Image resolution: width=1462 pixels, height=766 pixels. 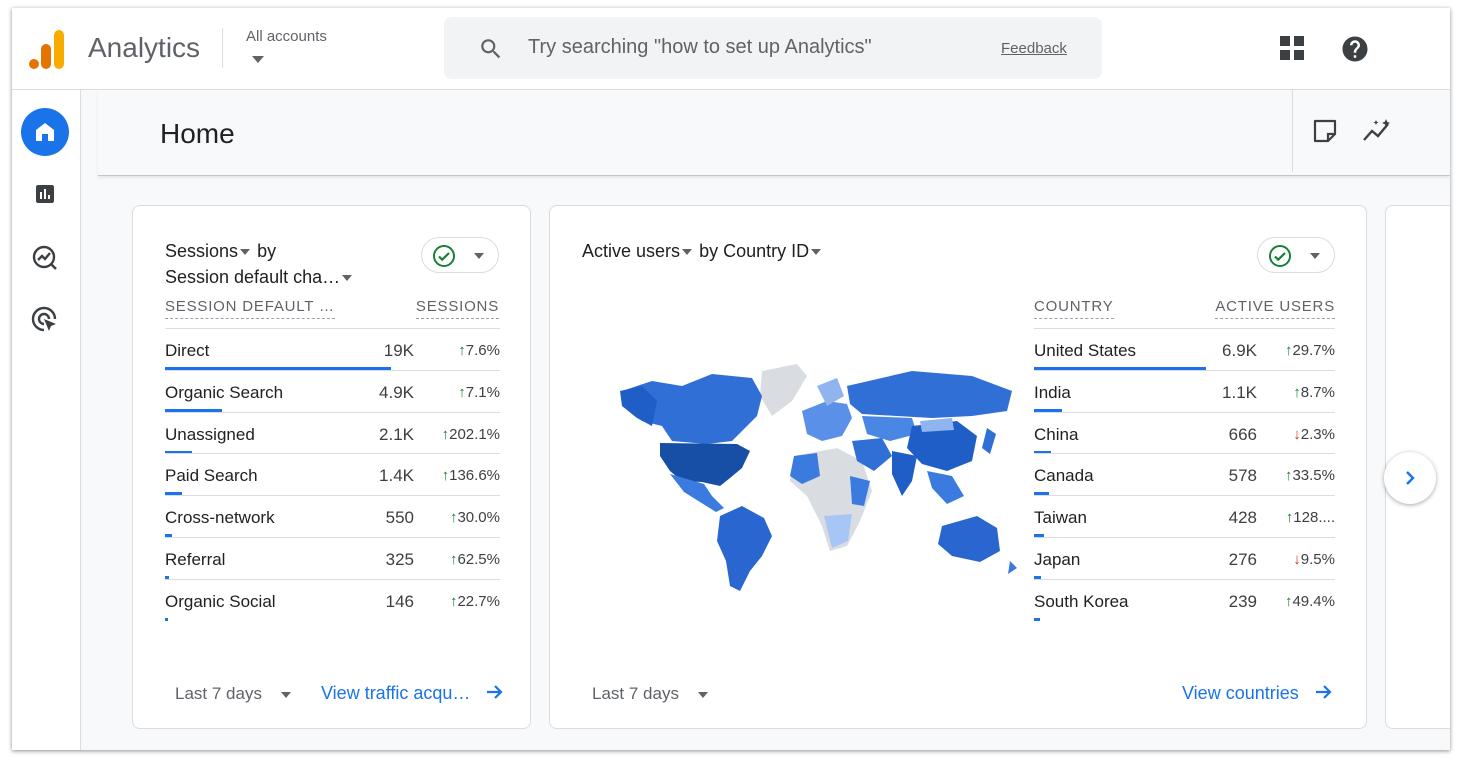 I want to click on row-change: ↑29.7%, so click(x=1309, y=350).